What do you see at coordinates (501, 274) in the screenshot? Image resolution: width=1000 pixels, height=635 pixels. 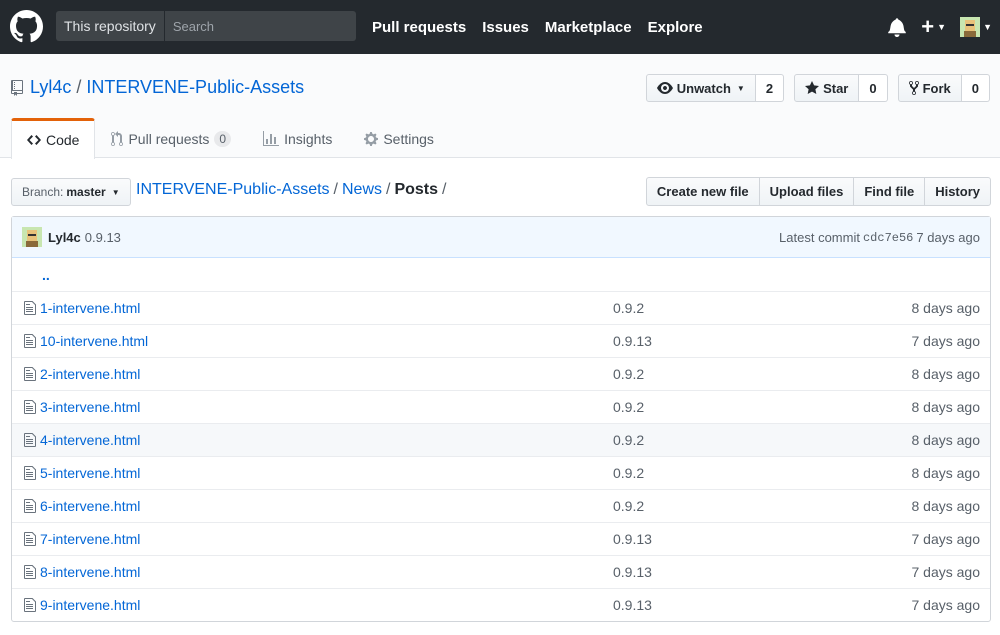 I see `parent-directory-row: ..` at bounding box center [501, 274].